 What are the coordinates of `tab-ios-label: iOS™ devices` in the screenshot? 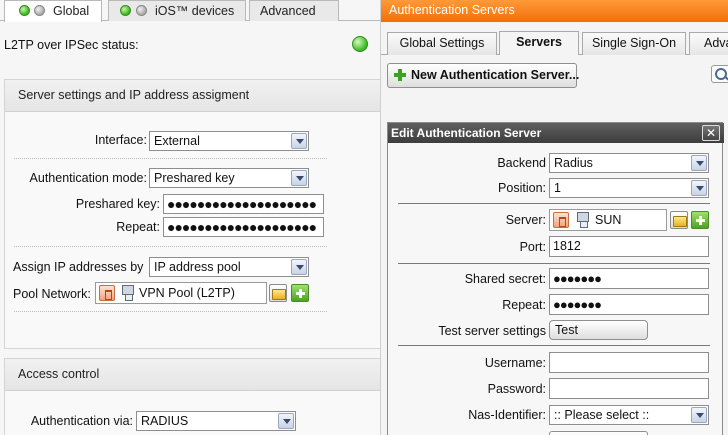 It's located at (195, 11).